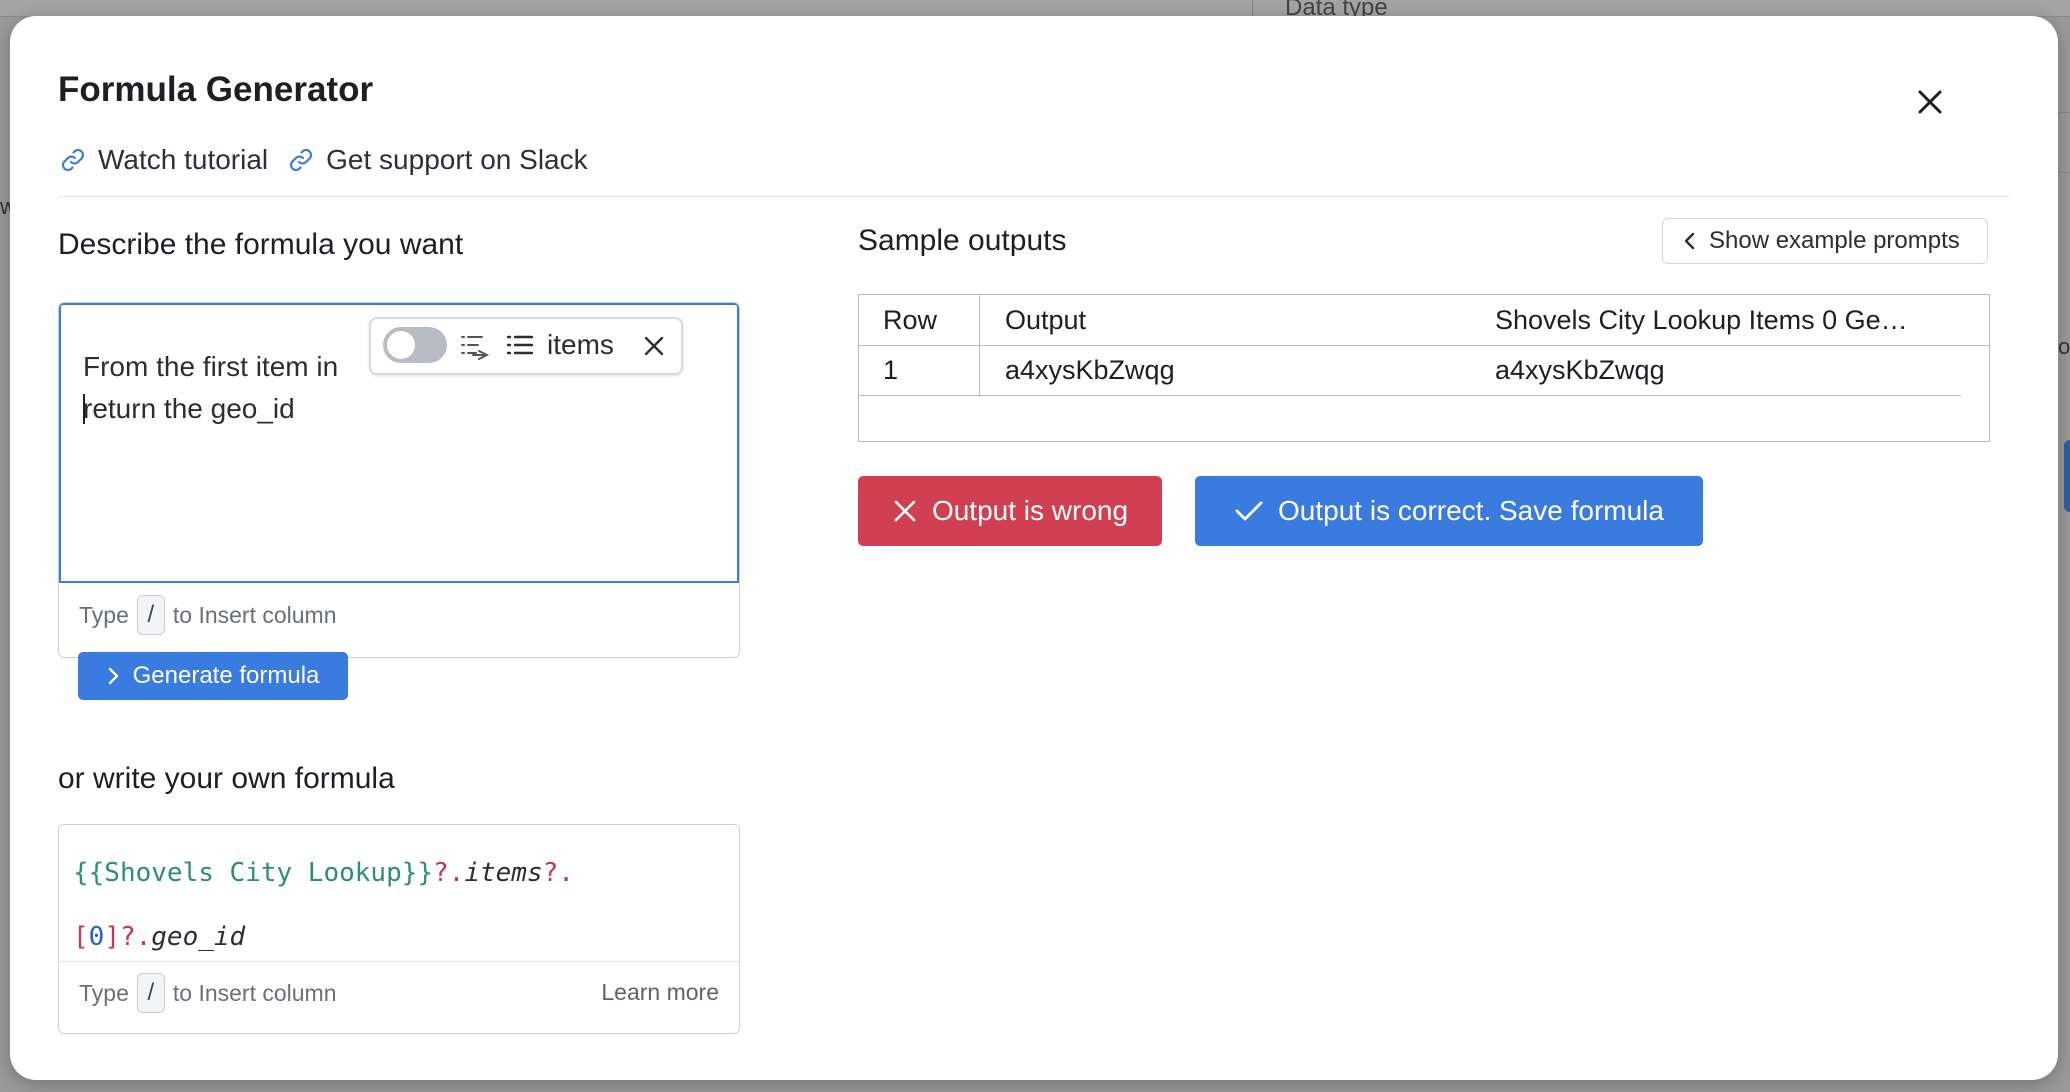  What do you see at coordinates (1034, 196) in the screenshot?
I see `header-divider` at bounding box center [1034, 196].